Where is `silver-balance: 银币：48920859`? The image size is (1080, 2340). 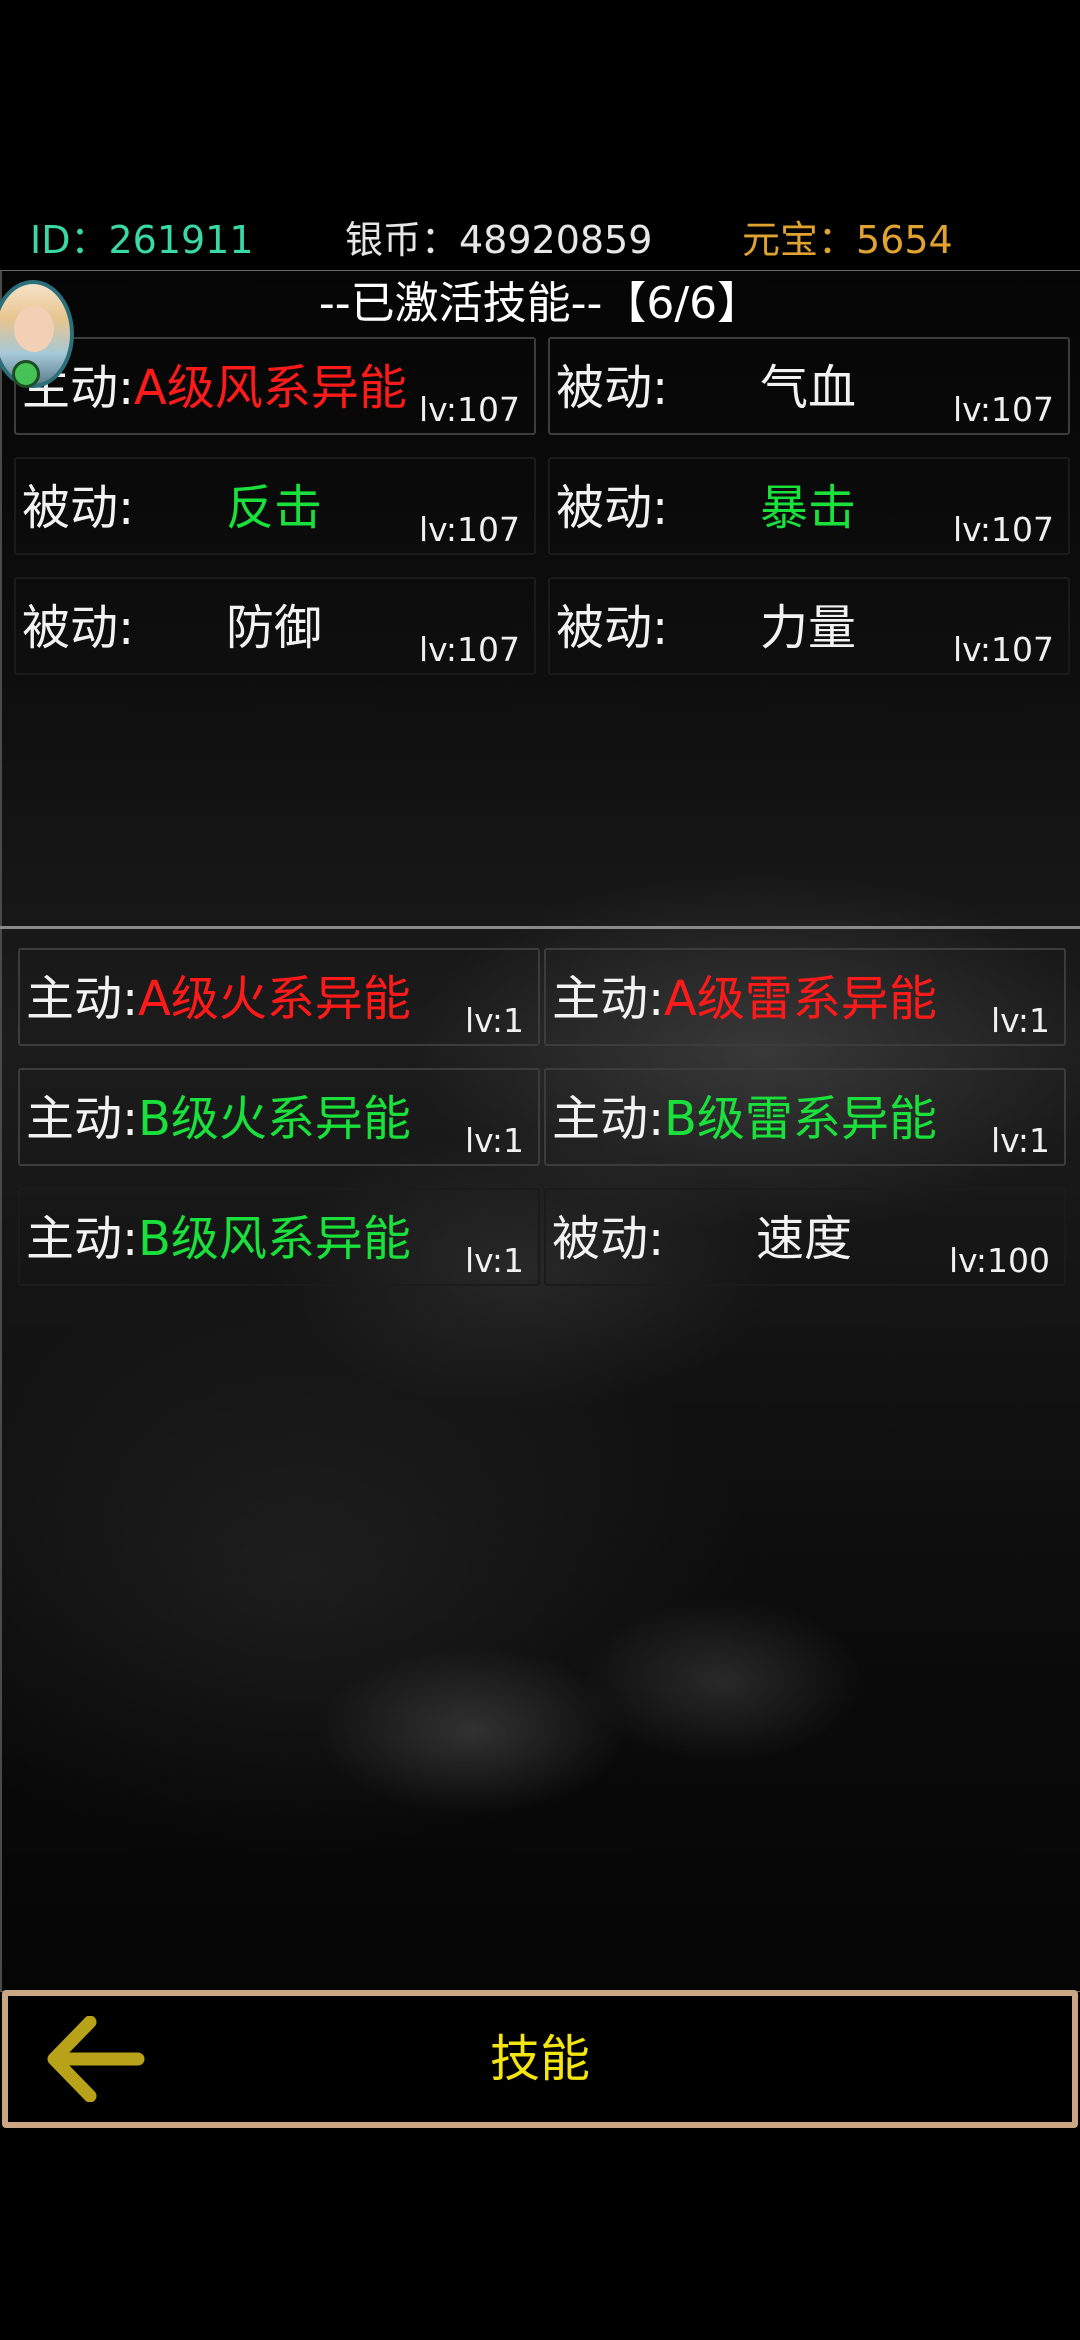
silver-balance: 银币：48920859 is located at coordinates (499, 240).